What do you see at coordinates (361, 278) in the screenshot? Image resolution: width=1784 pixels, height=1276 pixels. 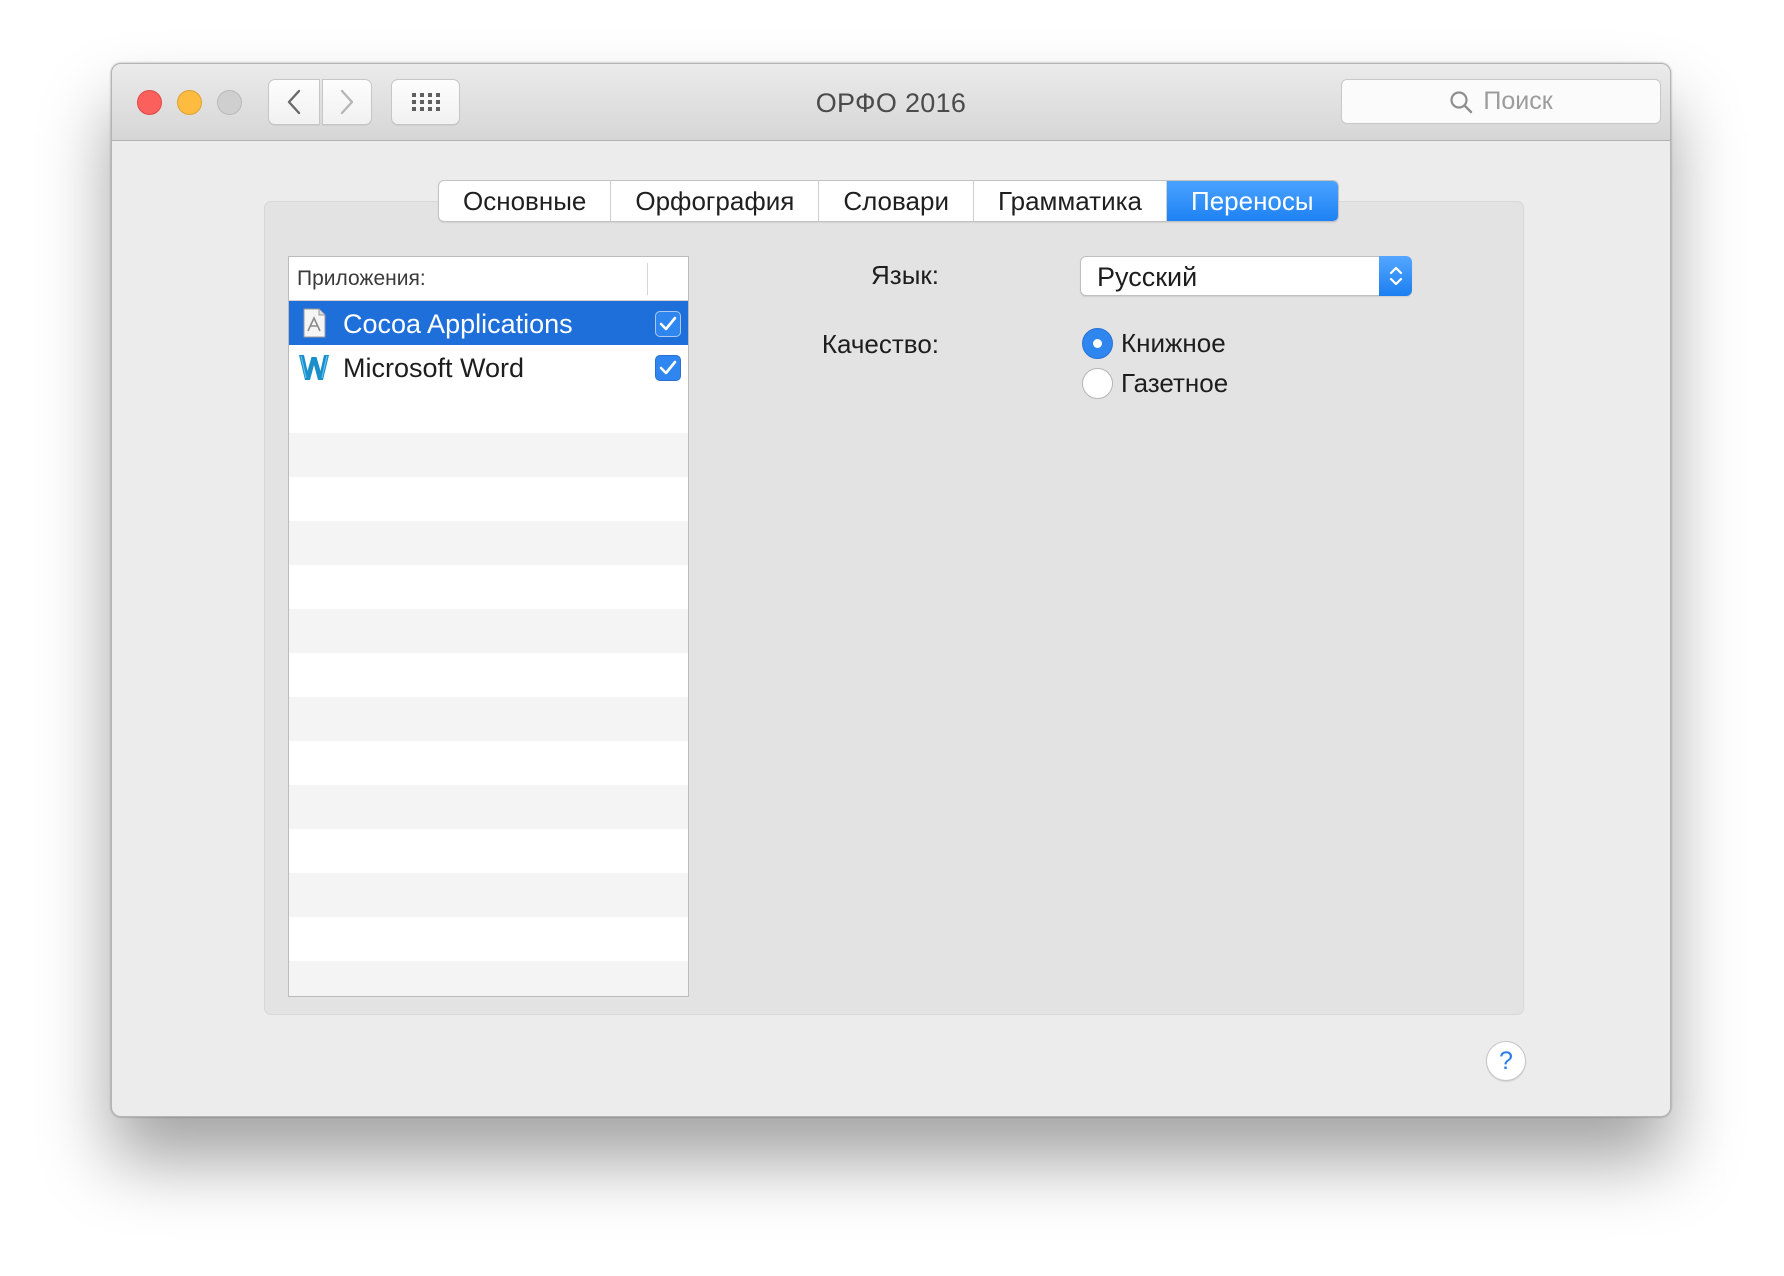 I see `applications-header-label: Приложения:` at bounding box center [361, 278].